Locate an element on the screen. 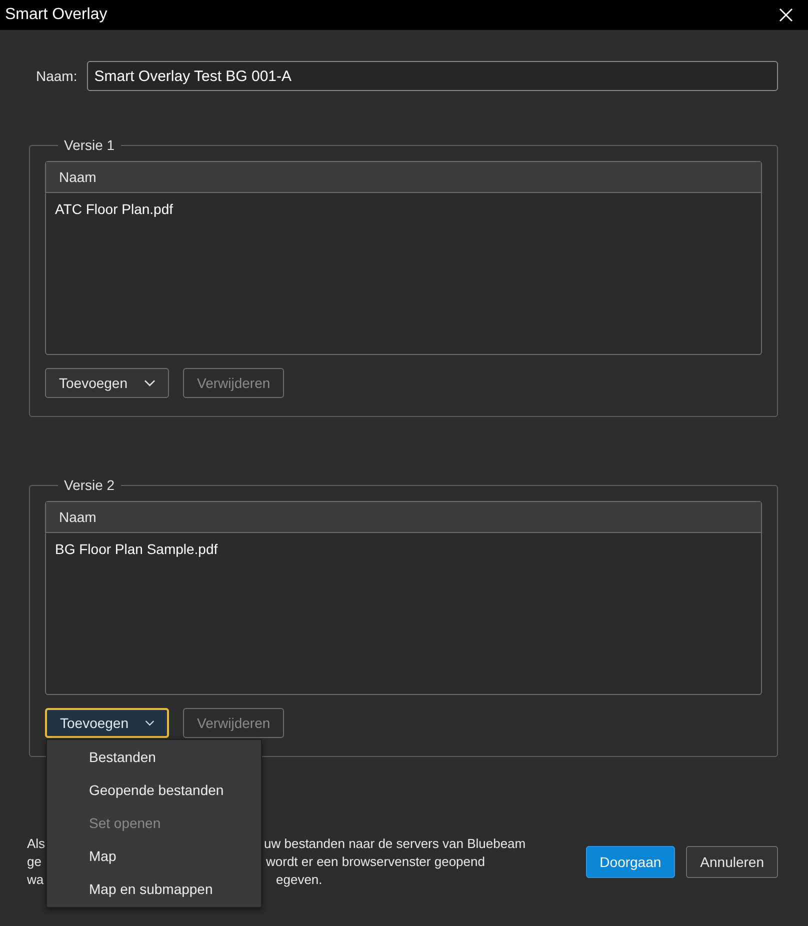  close-icon is located at coordinates (786, 15).